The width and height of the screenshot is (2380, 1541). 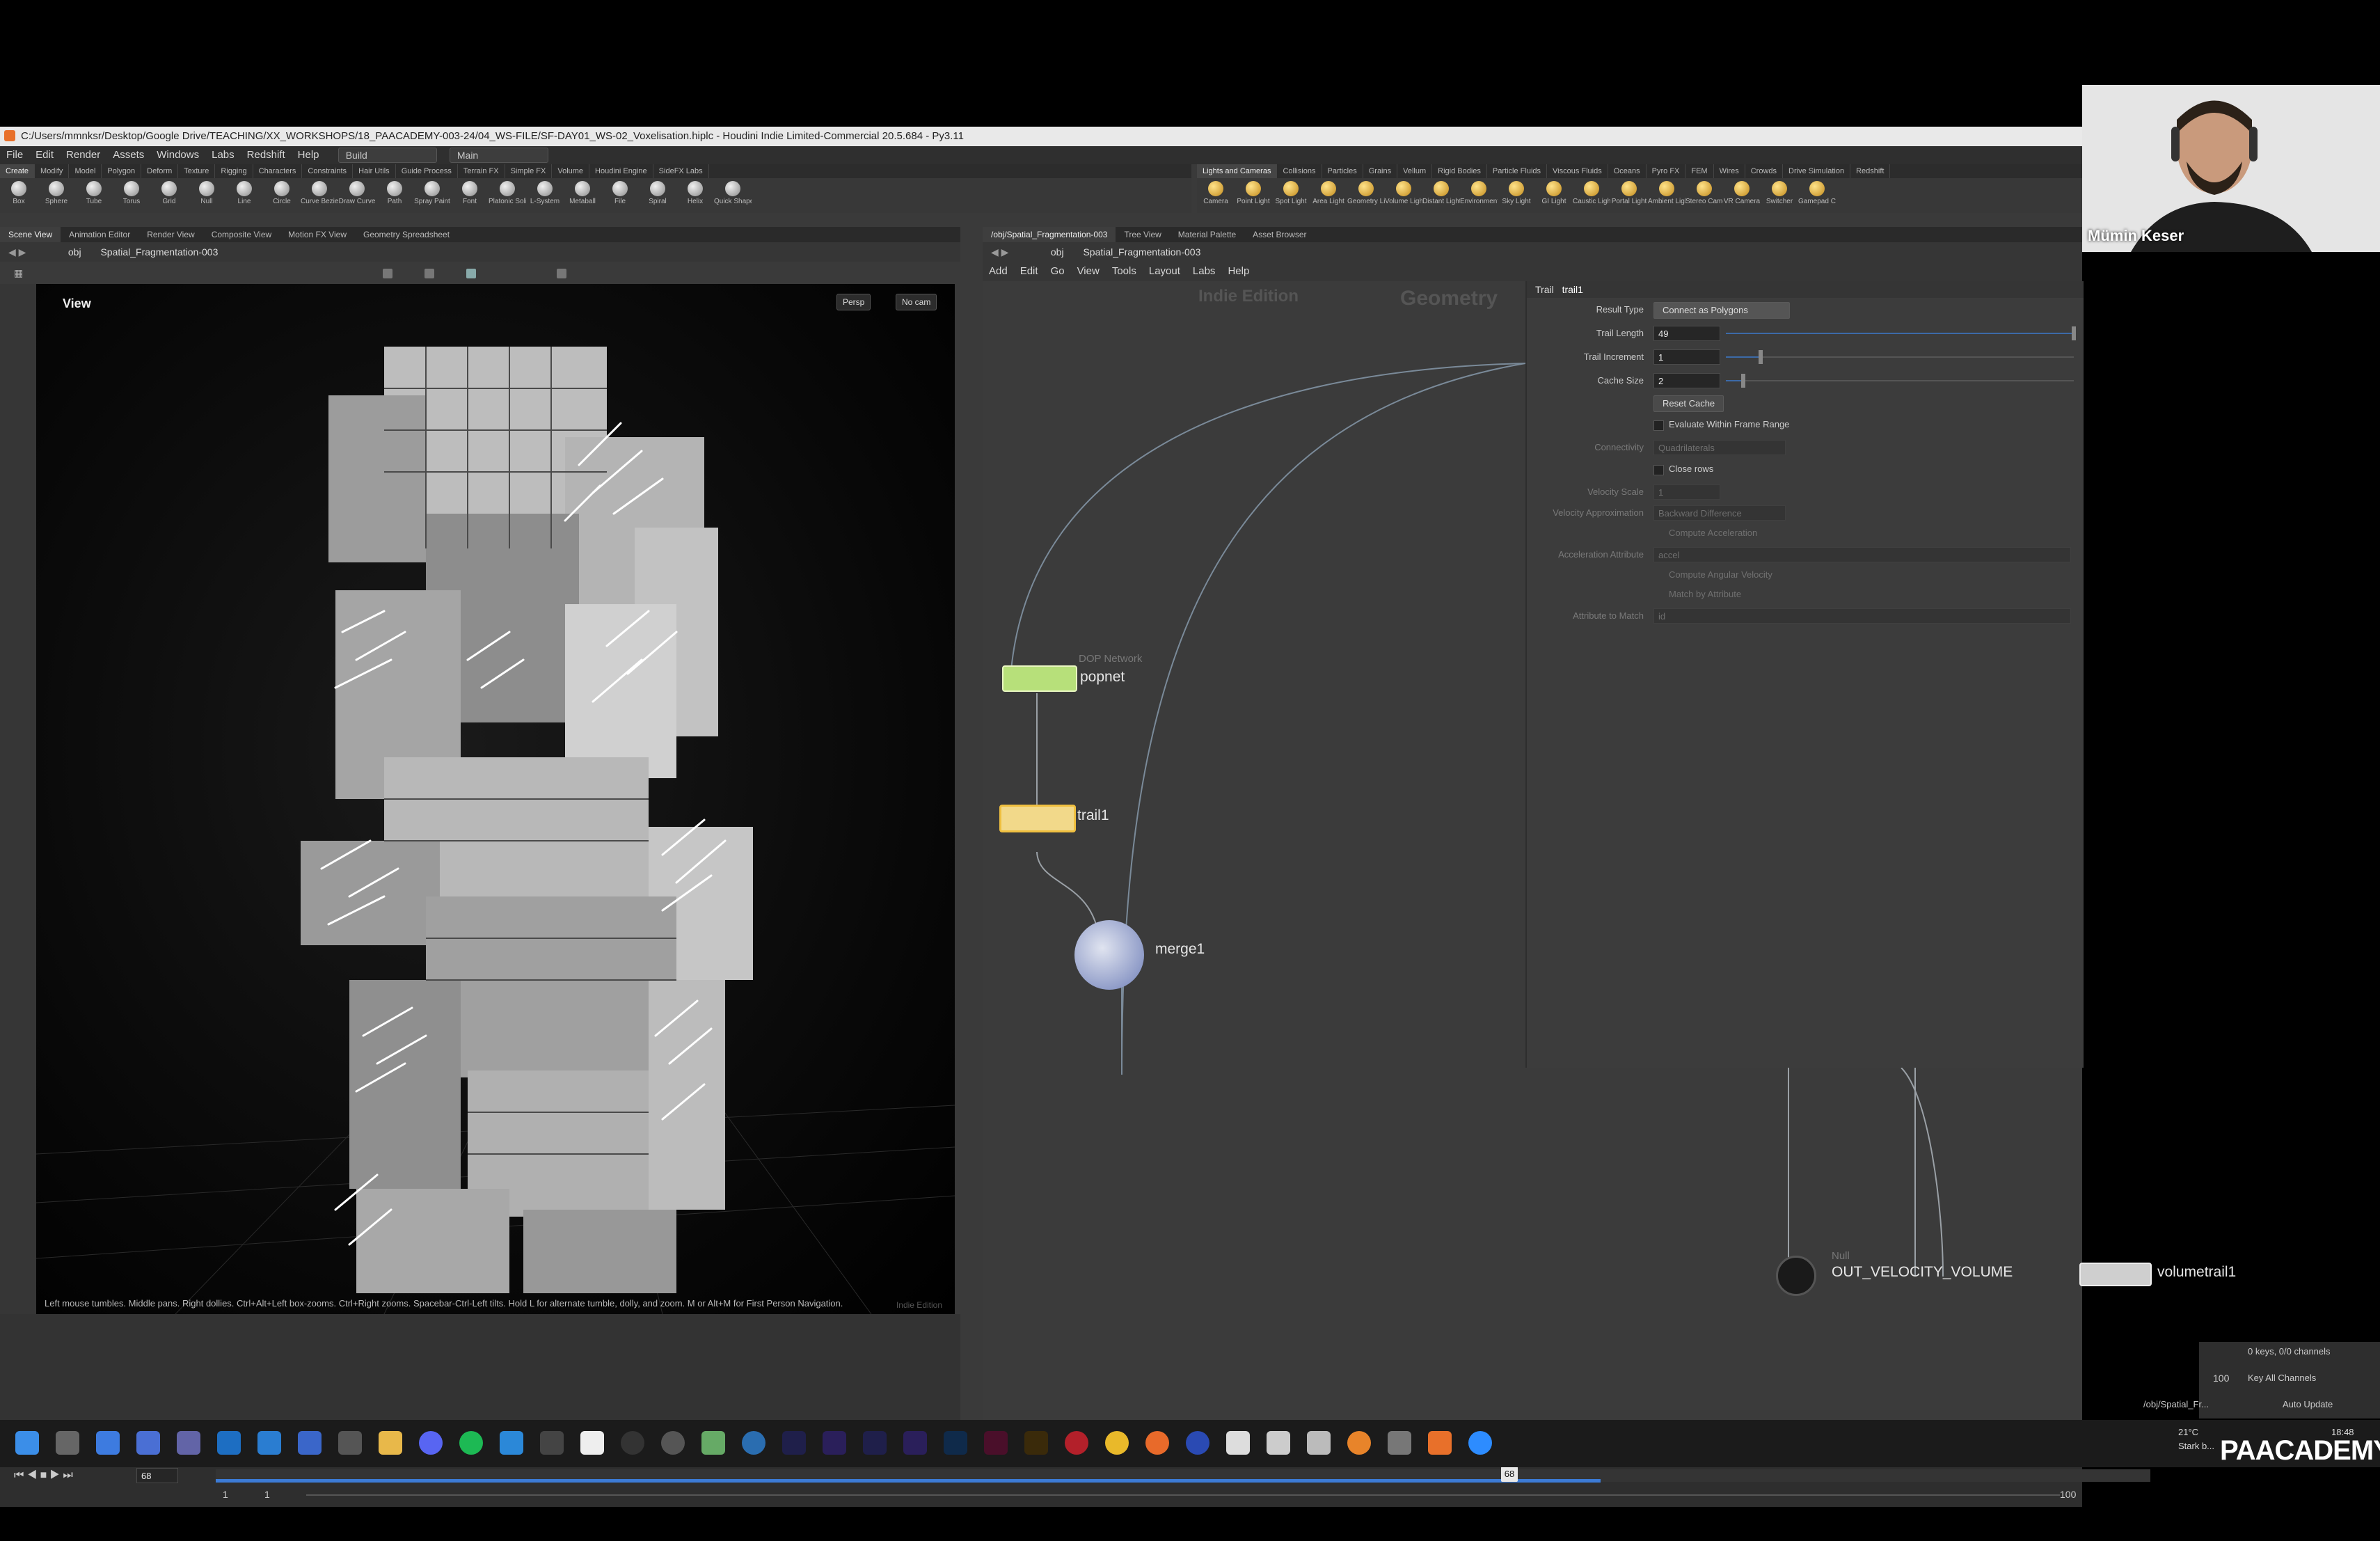 What do you see at coordinates (507, 191) in the screenshot?
I see `shelf-tool-platonic-solids: Platonic Solids` at bounding box center [507, 191].